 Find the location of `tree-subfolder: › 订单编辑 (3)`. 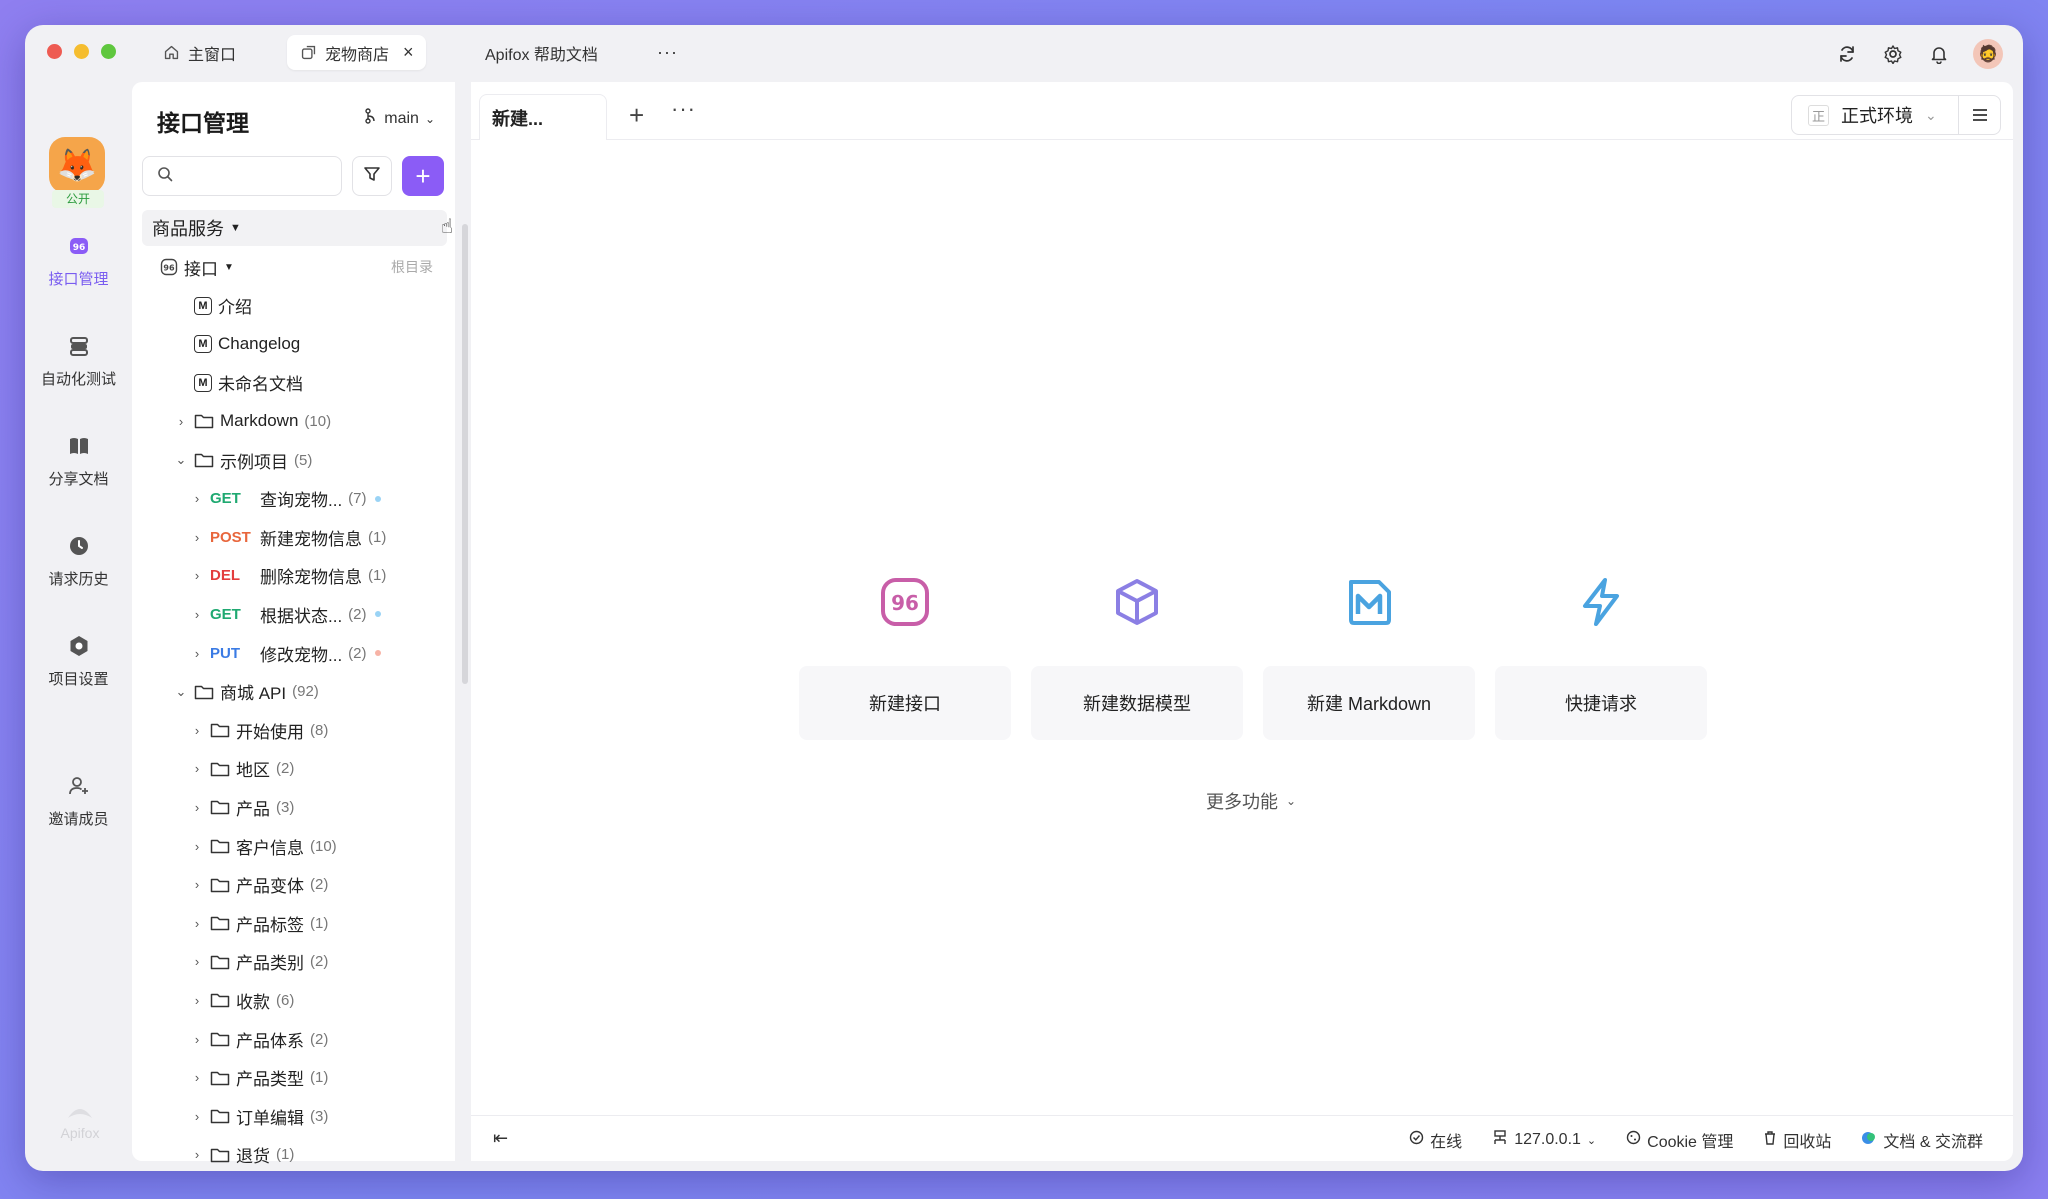

tree-subfolder: › 订单编辑 (3) is located at coordinates (293, 1116).